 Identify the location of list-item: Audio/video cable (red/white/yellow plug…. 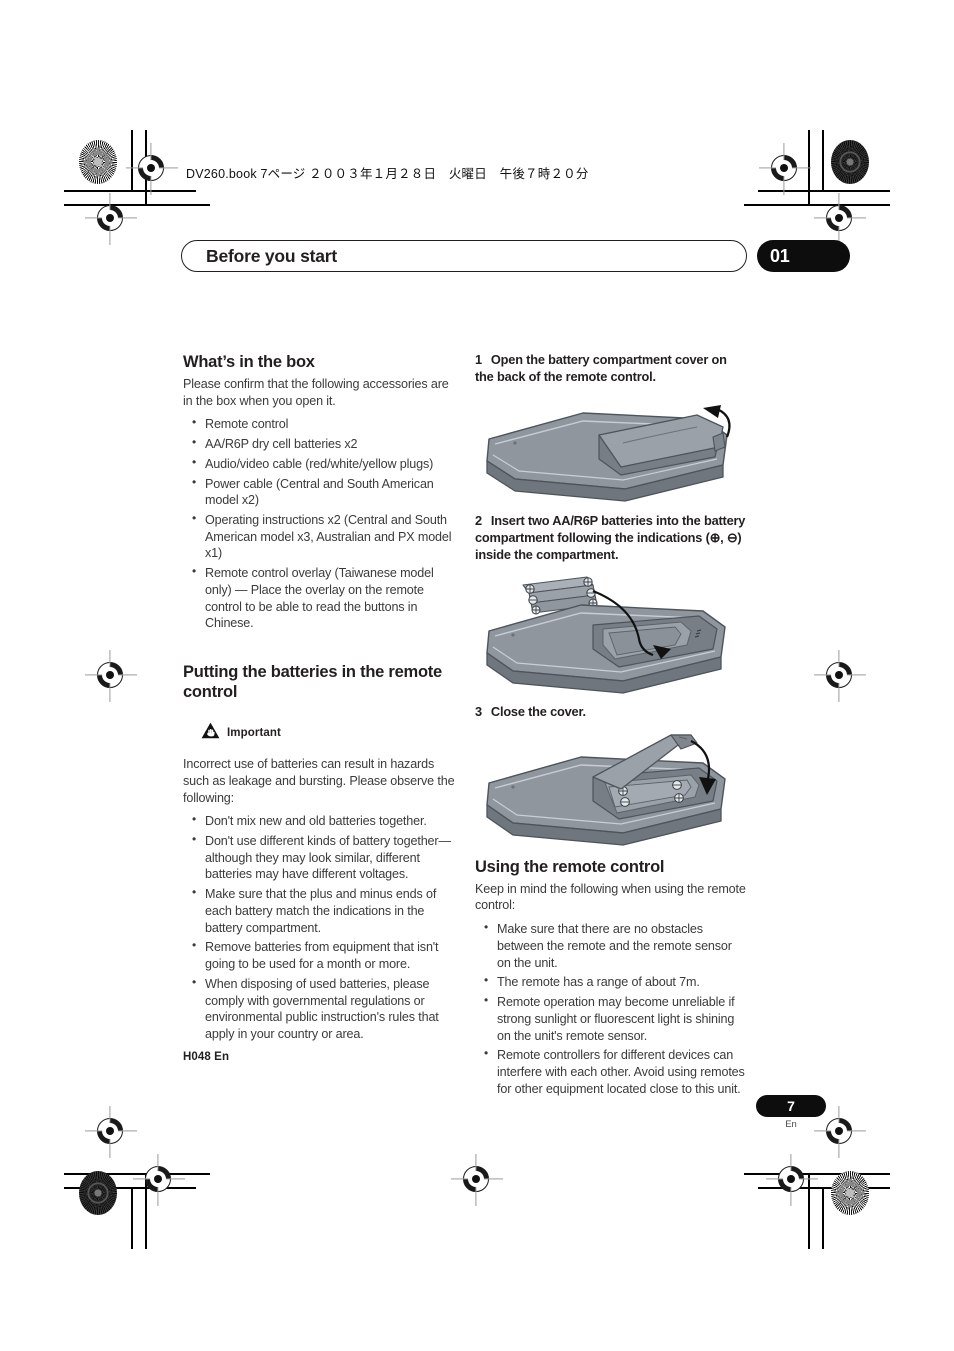
(319, 464).